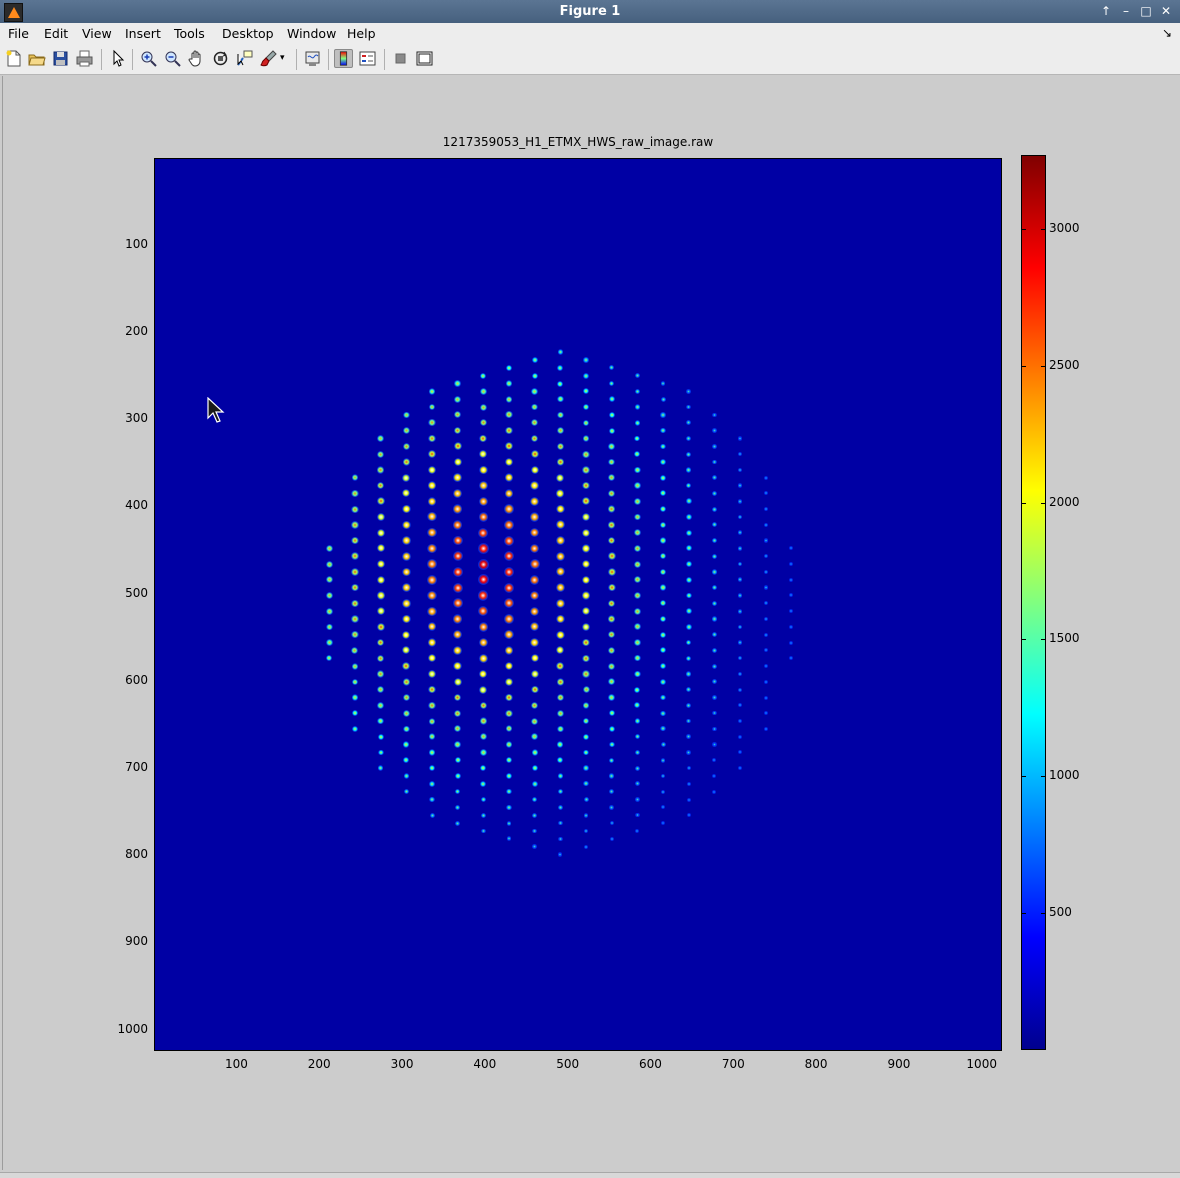  What do you see at coordinates (18, 33) in the screenshot?
I see `menu-file: File` at bounding box center [18, 33].